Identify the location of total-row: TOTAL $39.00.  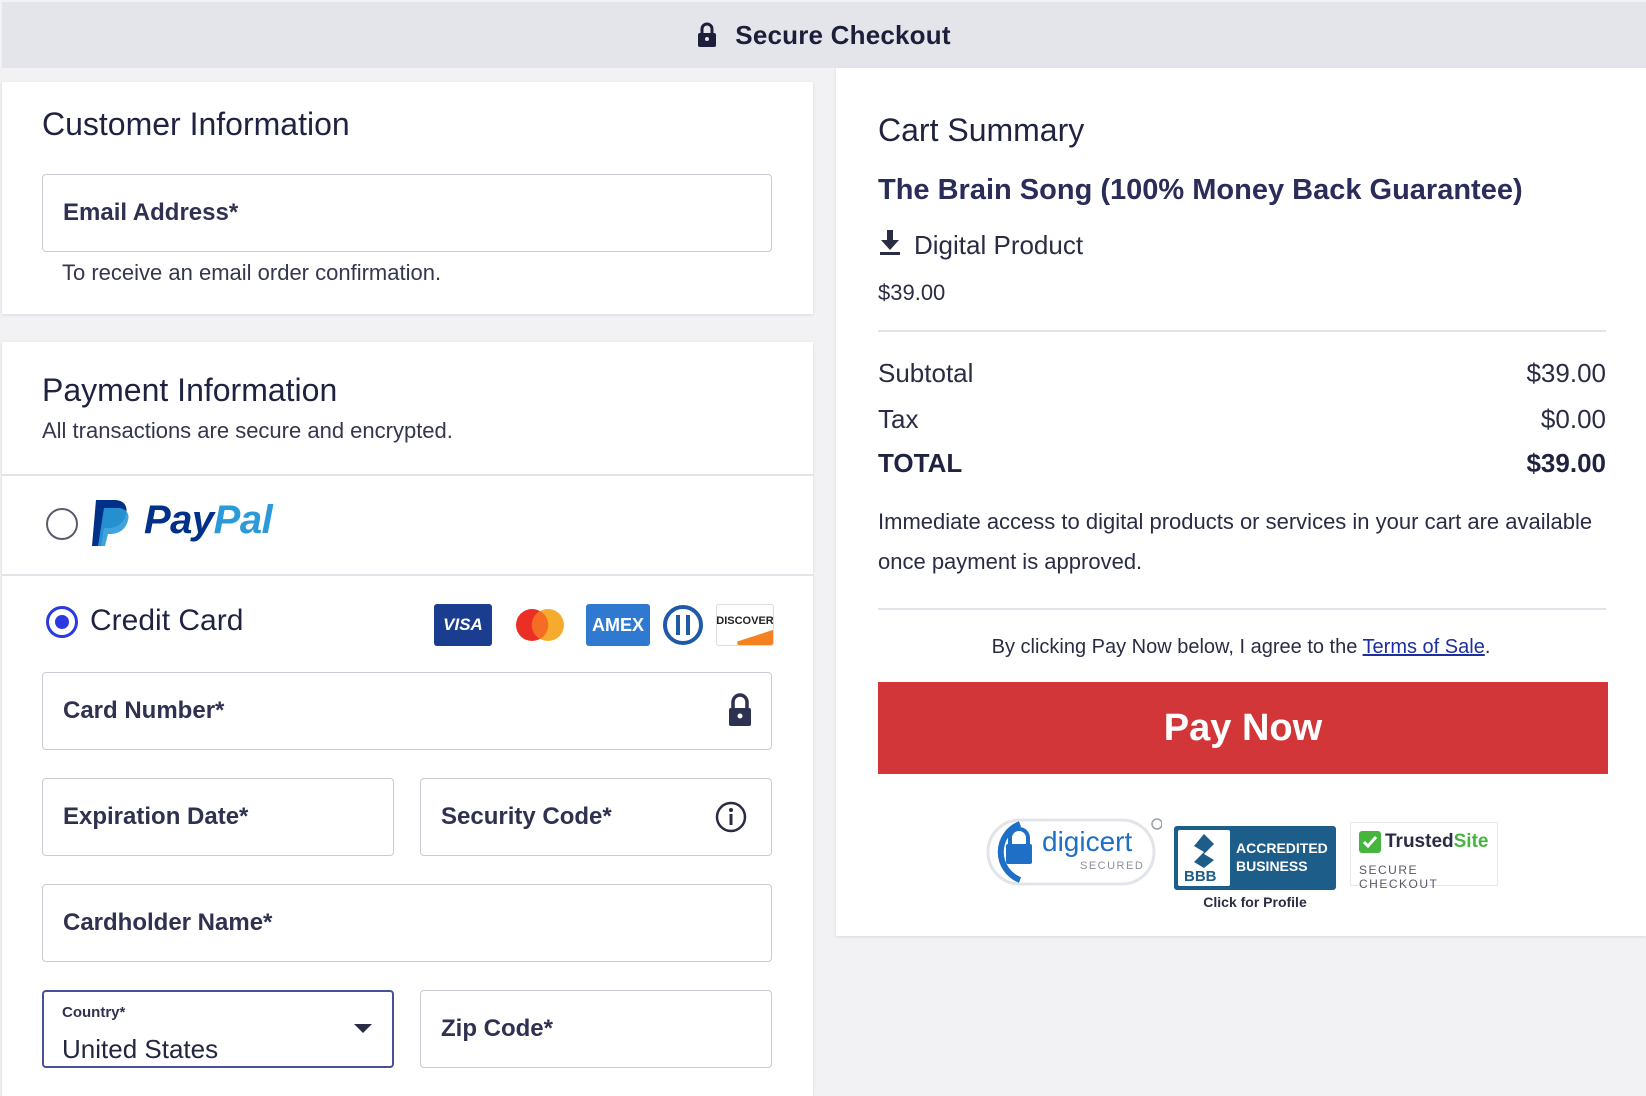
(1242, 463).